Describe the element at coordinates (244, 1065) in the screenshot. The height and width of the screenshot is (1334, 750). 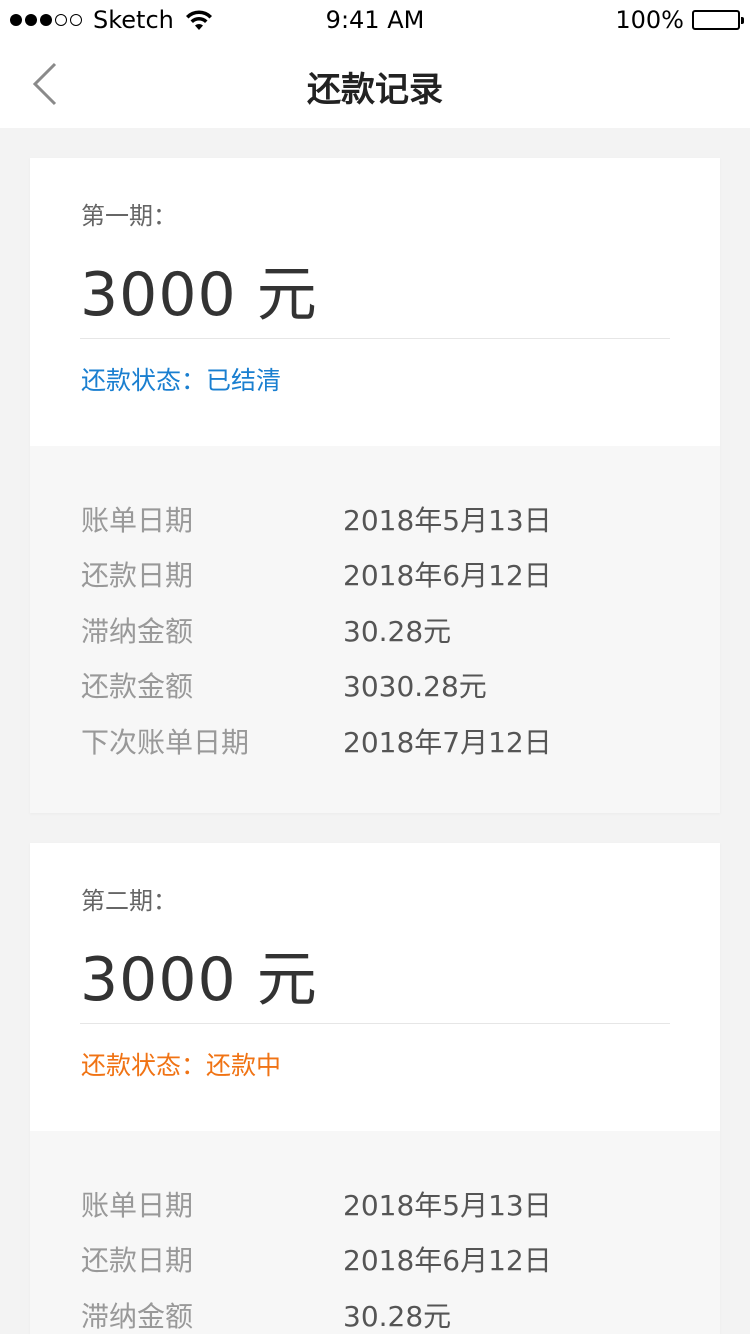
I see `repayment-status-value: 还款中` at that location.